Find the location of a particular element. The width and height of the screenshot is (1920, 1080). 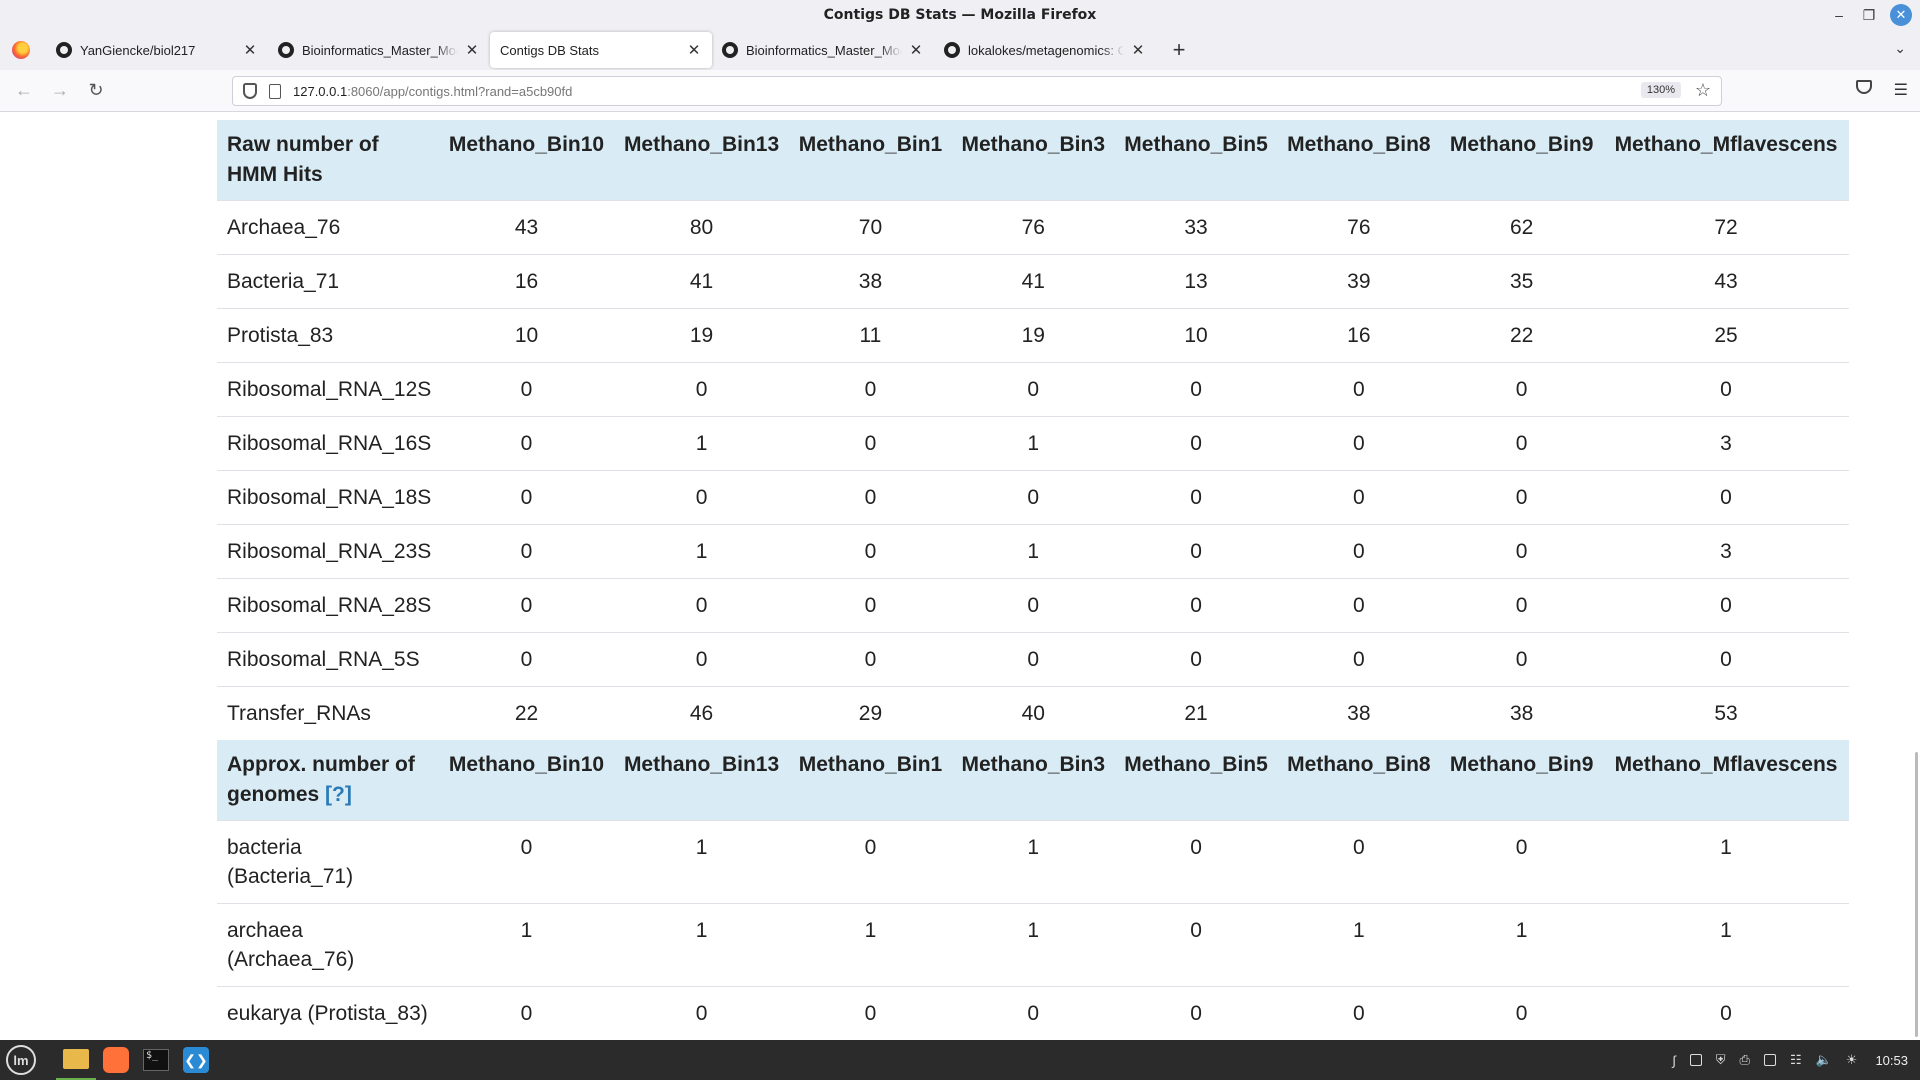

terminal-app-icon: $_ is located at coordinates (156, 1060).